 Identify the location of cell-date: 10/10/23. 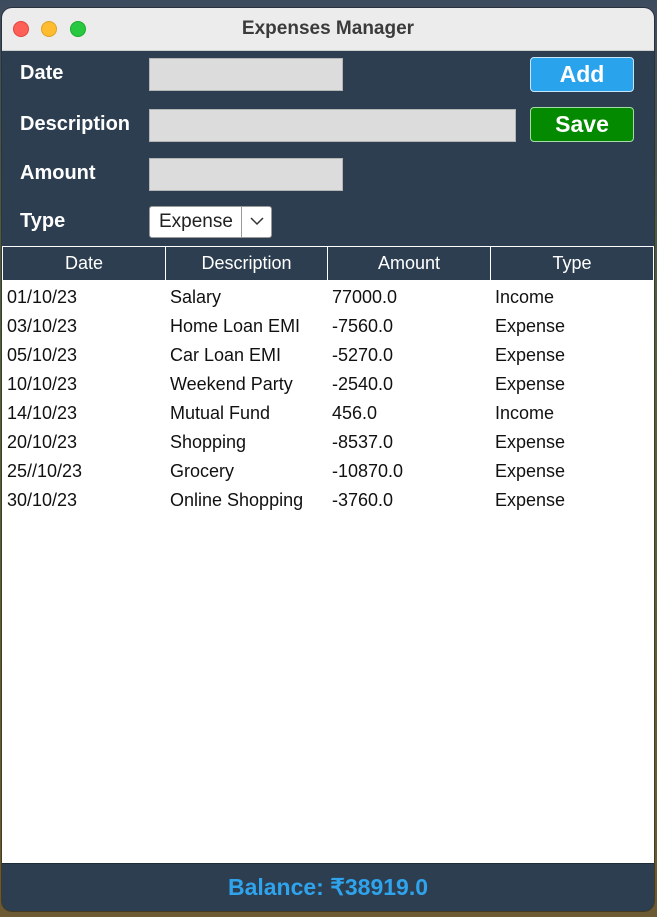
(42, 384).